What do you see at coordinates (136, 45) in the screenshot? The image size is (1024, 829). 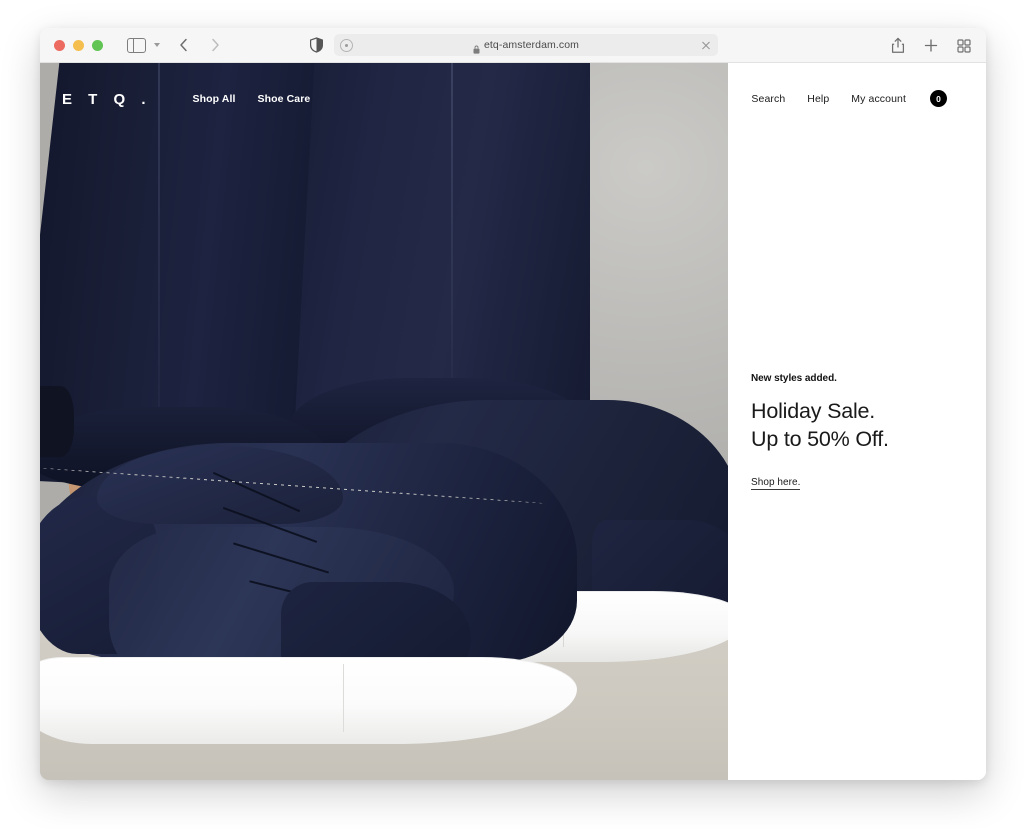 I see `sidebar-toggle-icon` at bounding box center [136, 45].